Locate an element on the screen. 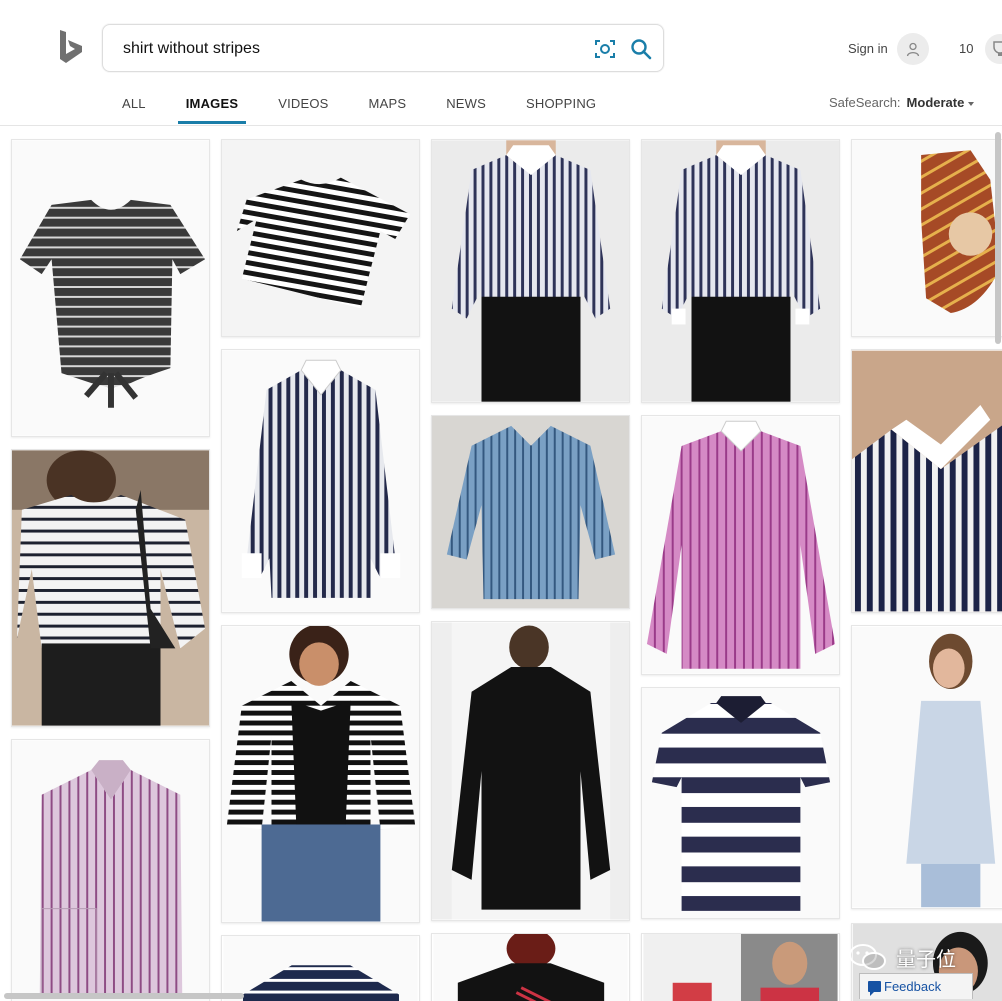 The height and width of the screenshot is (1001, 1002). men-group-photo-image is located at coordinates (740, 967).